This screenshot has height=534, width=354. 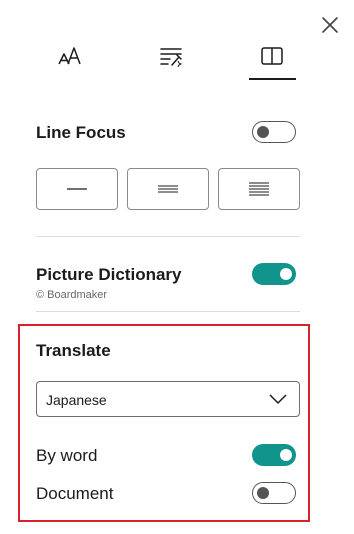 I want to click on language-select-value: Japanese, so click(x=76, y=400).